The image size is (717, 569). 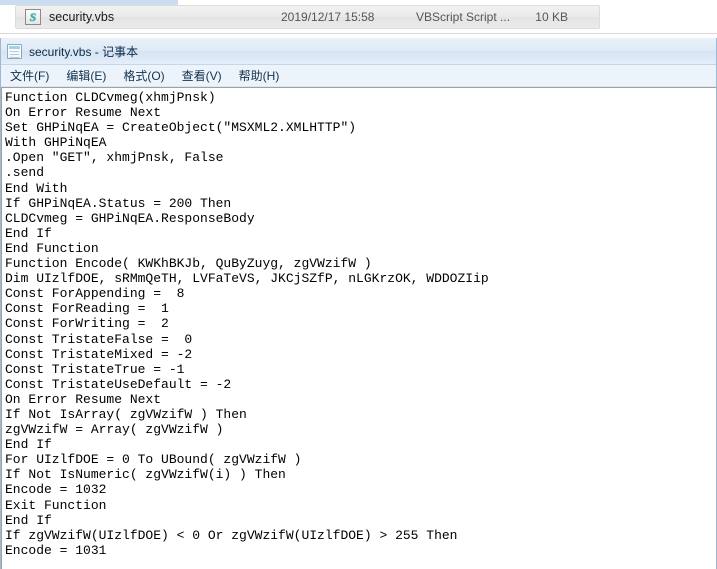 What do you see at coordinates (358, 51) in the screenshot?
I see `notepad-titlebar: security.vbs - 记事本` at bounding box center [358, 51].